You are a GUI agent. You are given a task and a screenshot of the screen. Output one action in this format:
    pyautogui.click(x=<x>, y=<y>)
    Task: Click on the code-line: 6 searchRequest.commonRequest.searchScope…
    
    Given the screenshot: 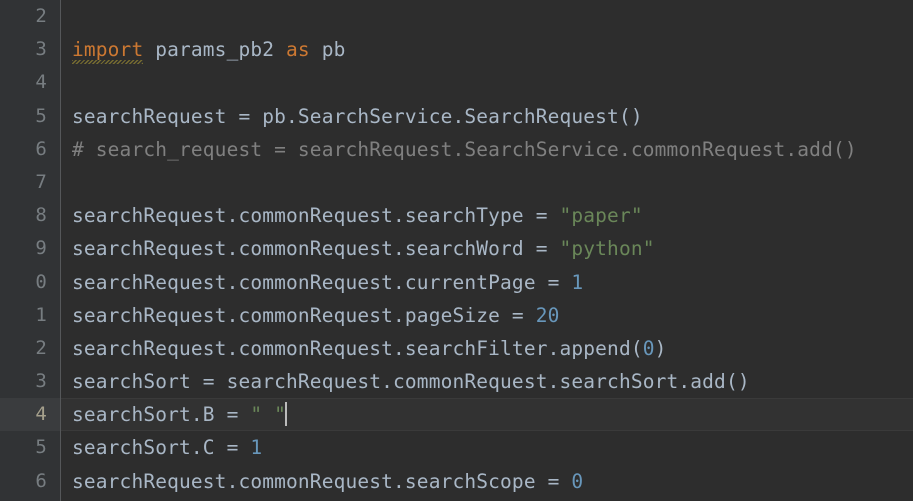 What is the action you would take?
    pyautogui.click(x=456, y=481)
    